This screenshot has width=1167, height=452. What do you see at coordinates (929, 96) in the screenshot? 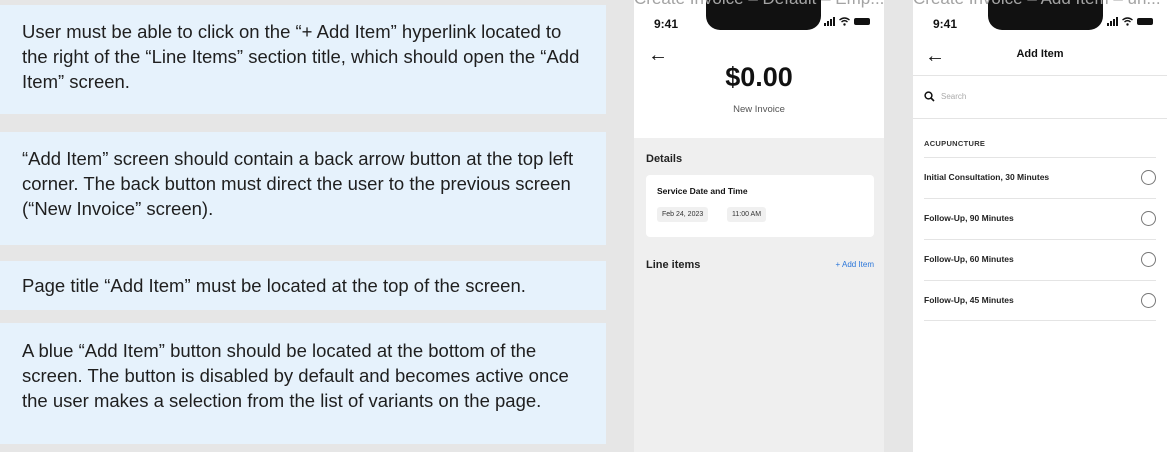
I see `search-icon` at bounding box center [929, 96].